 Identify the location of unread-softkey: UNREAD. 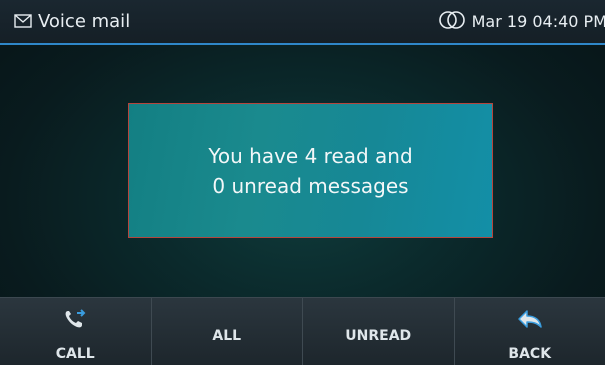
(379, 331).